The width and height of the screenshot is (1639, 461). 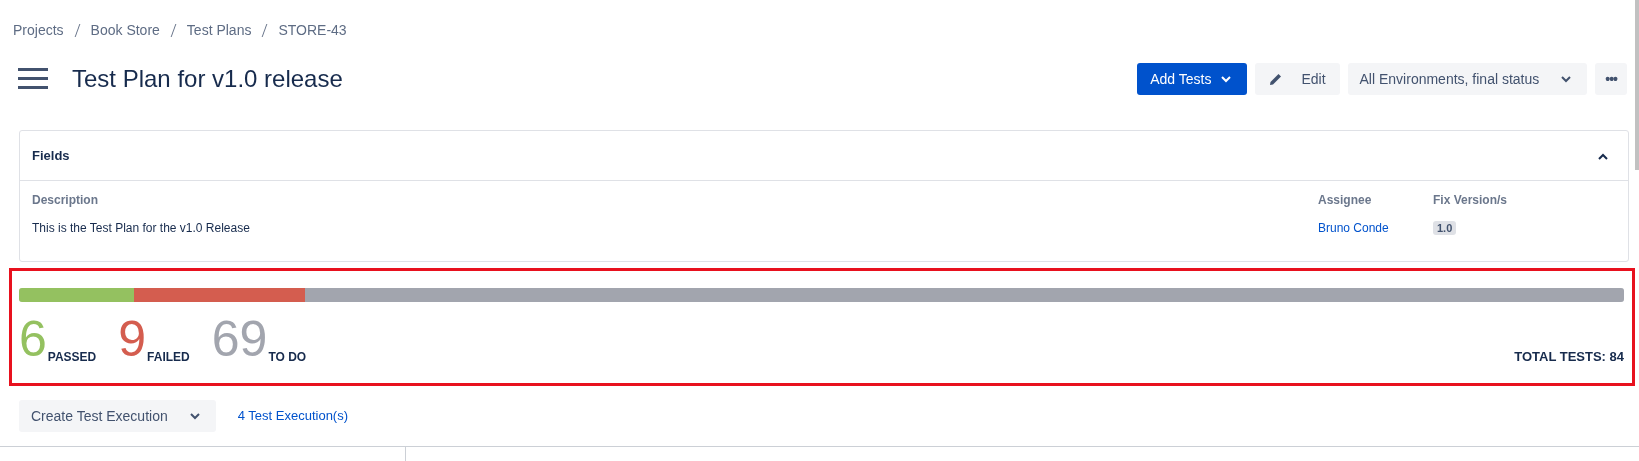 I want to click on breadcrumb-link: Projects, so click(x=38, y=30).